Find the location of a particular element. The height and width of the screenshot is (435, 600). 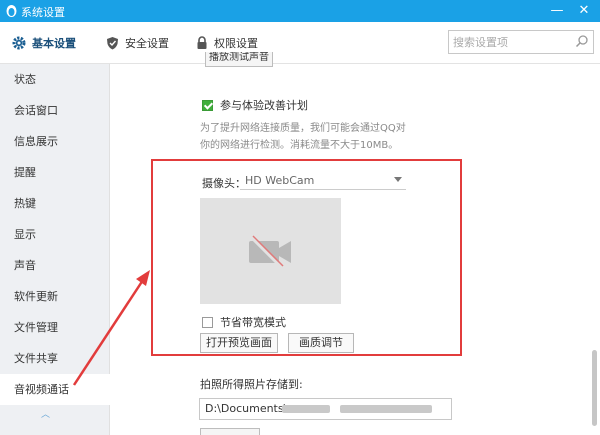

settings-tab-bar: 基本设置 安全设置 权限设置 is located at coordinates (300, 43).